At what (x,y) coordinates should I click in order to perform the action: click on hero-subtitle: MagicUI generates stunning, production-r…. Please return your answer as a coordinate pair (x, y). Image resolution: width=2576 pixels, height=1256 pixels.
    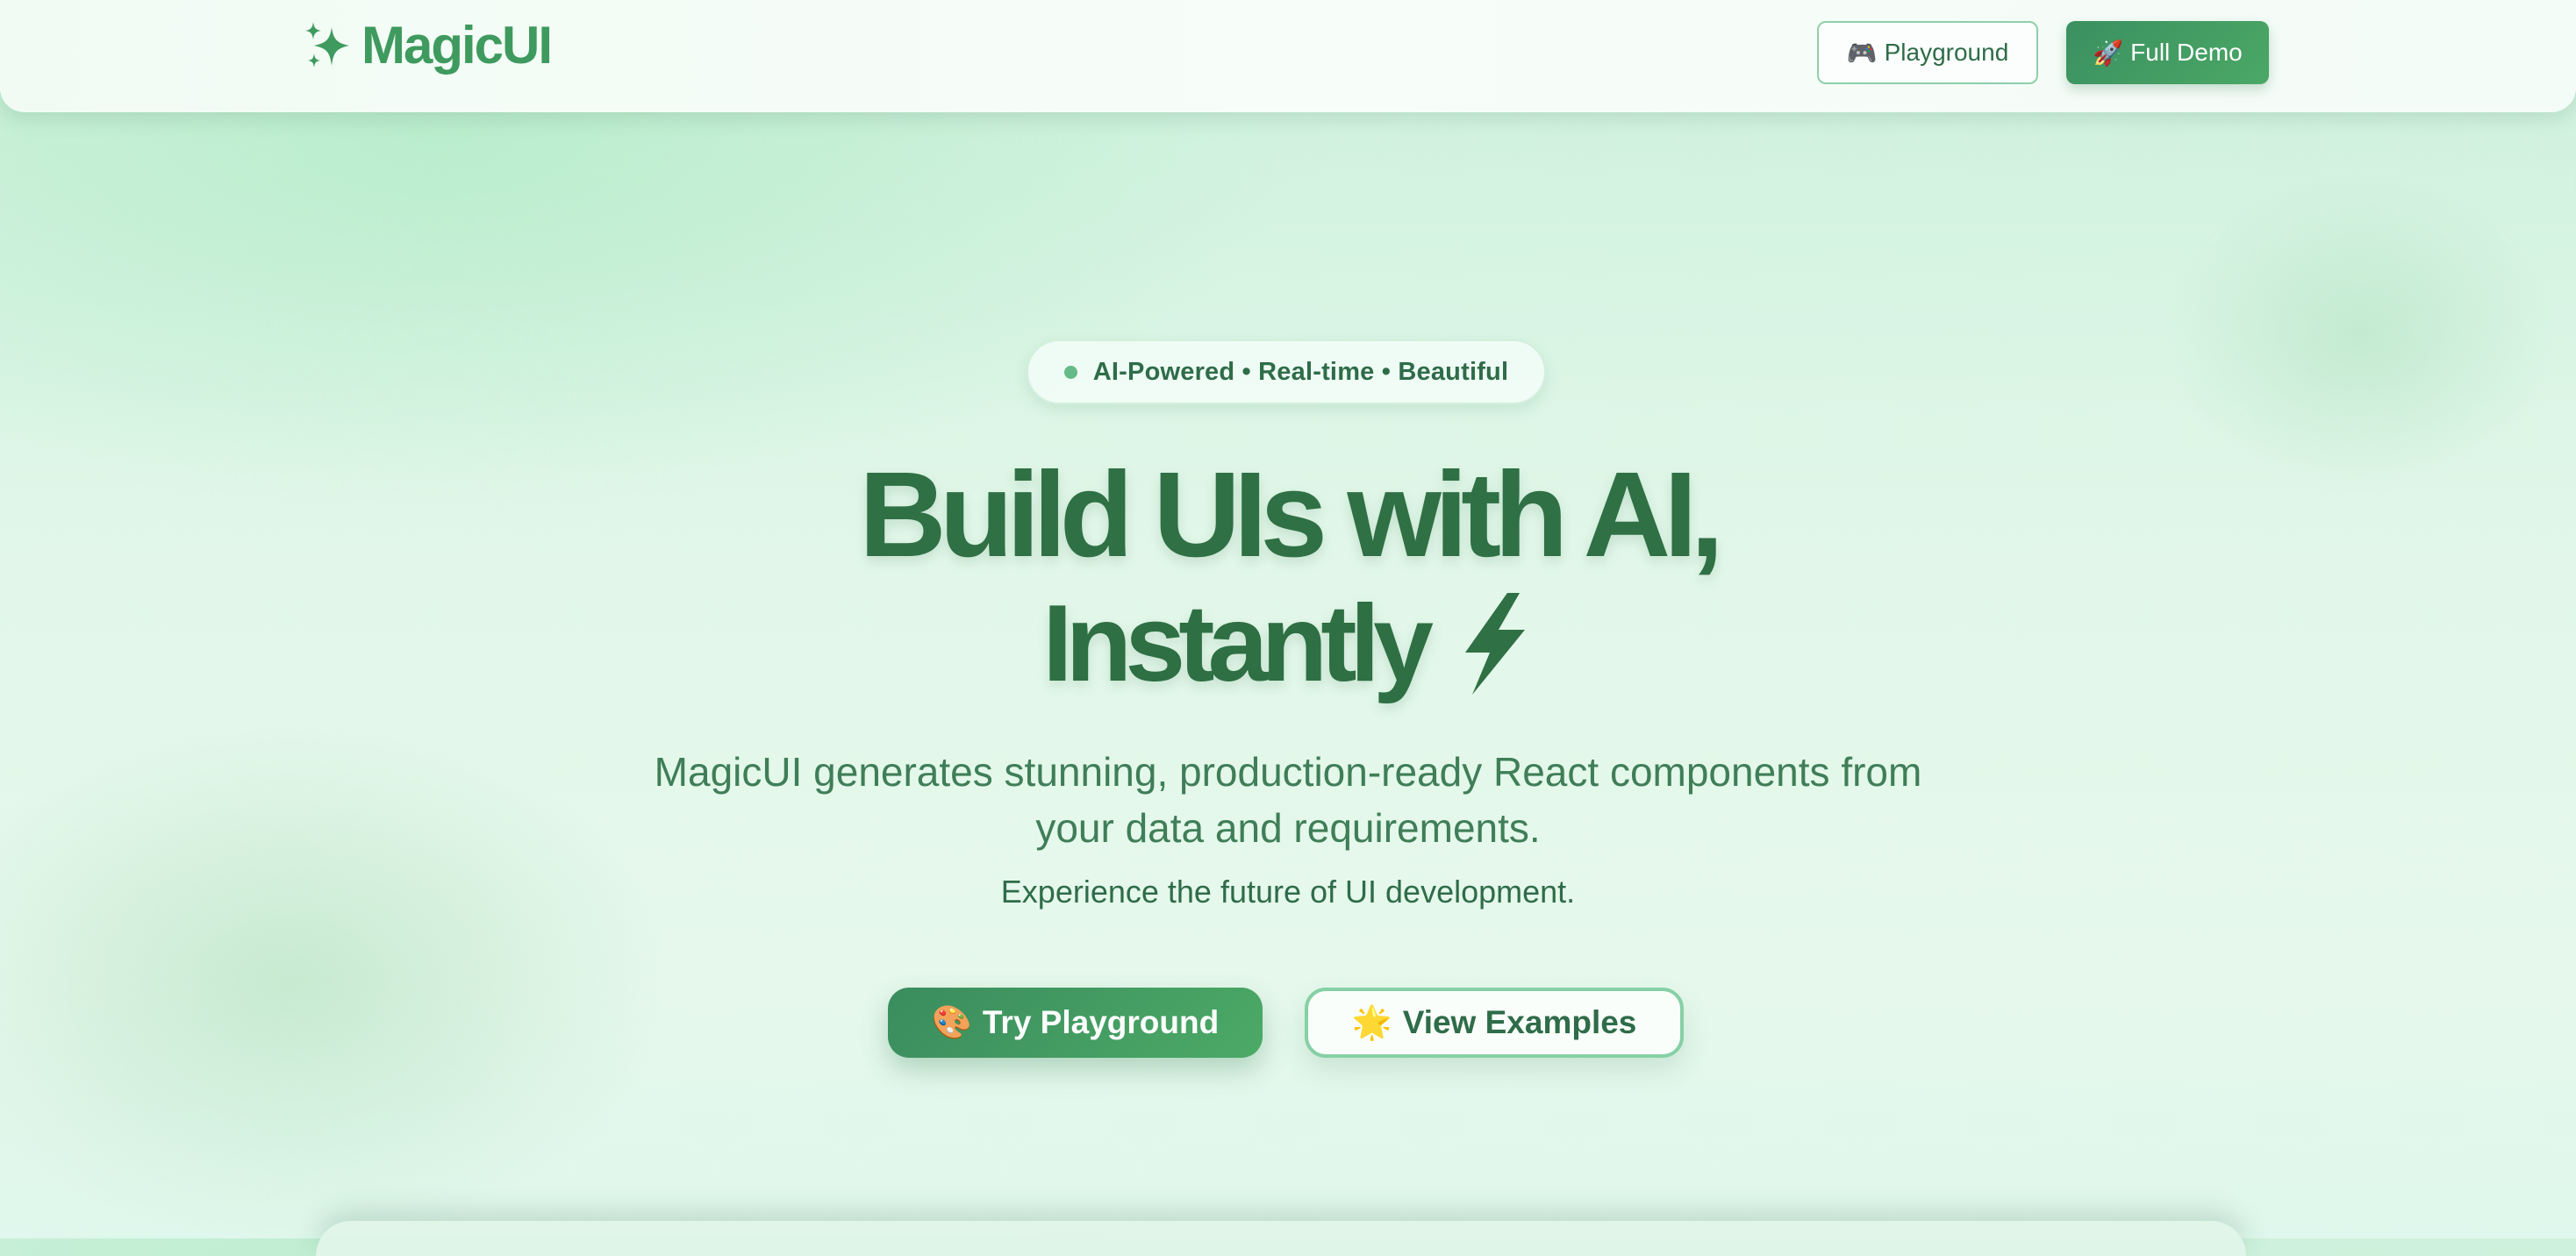
    Looking at the image, I should click on (1288, 800).